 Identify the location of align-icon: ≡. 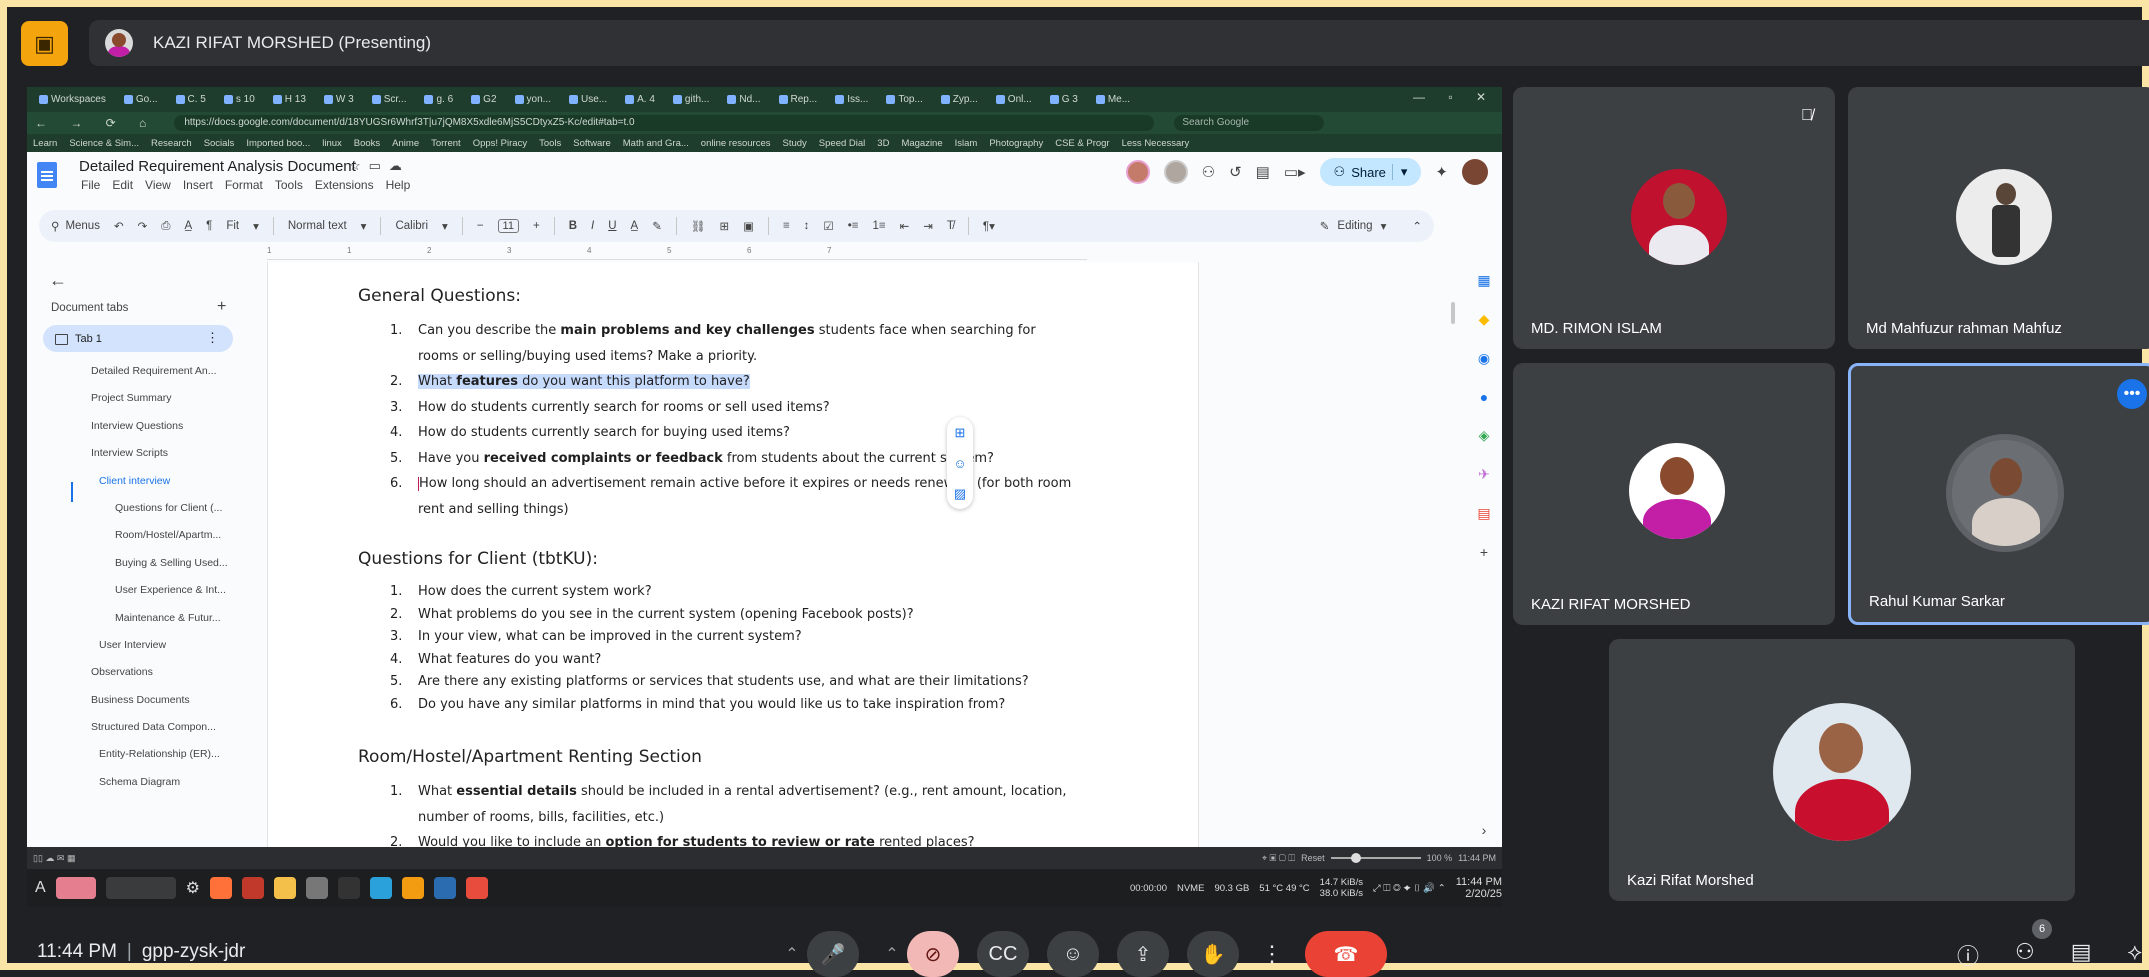
(786, 226).